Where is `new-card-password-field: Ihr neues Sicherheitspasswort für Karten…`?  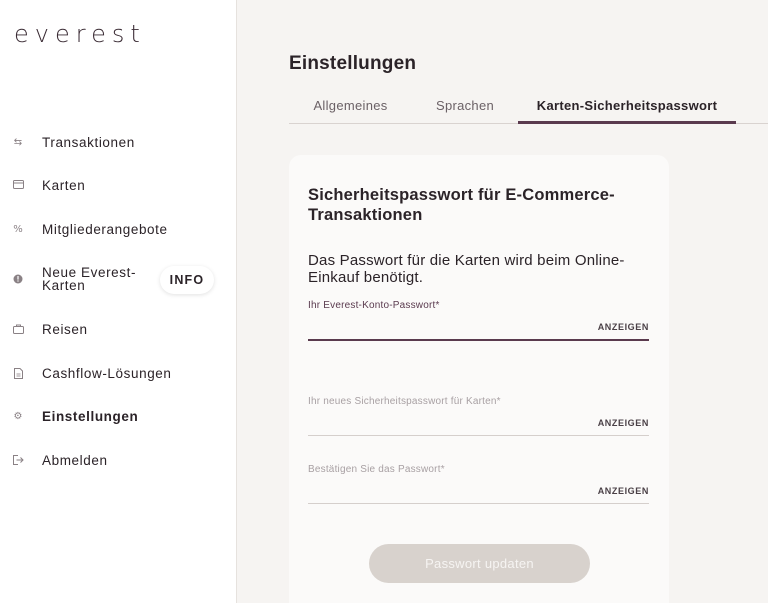
new-card-password-field: Ihr neues Sicherheitspasswort für Karten… is located at coordinates (478, 417).